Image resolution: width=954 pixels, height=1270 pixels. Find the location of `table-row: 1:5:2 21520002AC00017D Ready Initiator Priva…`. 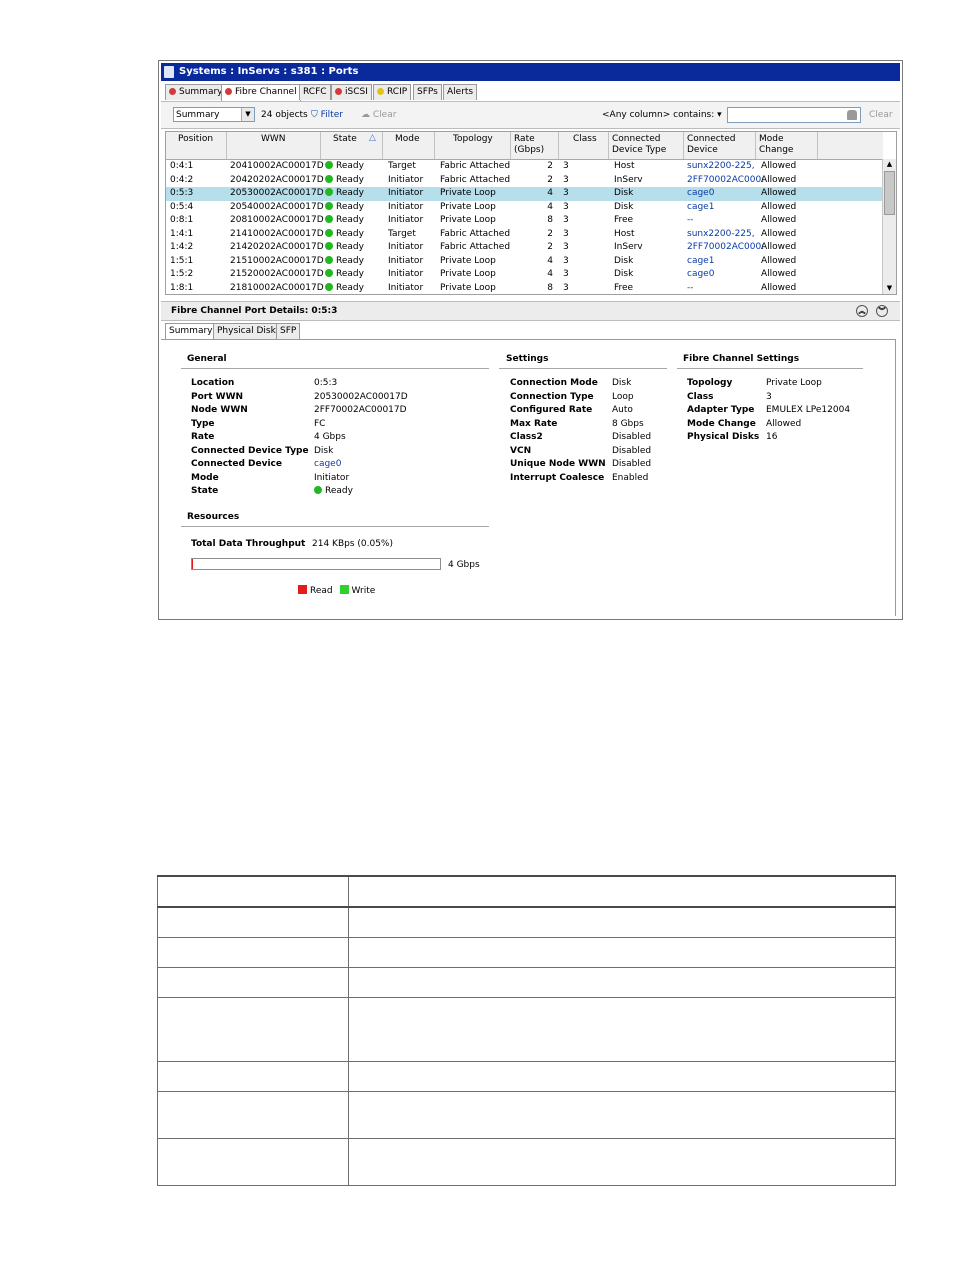

table-row: 1:5:2 21520002AC00017D Ready Initiator Priva… is located at coordinates (524, 275).